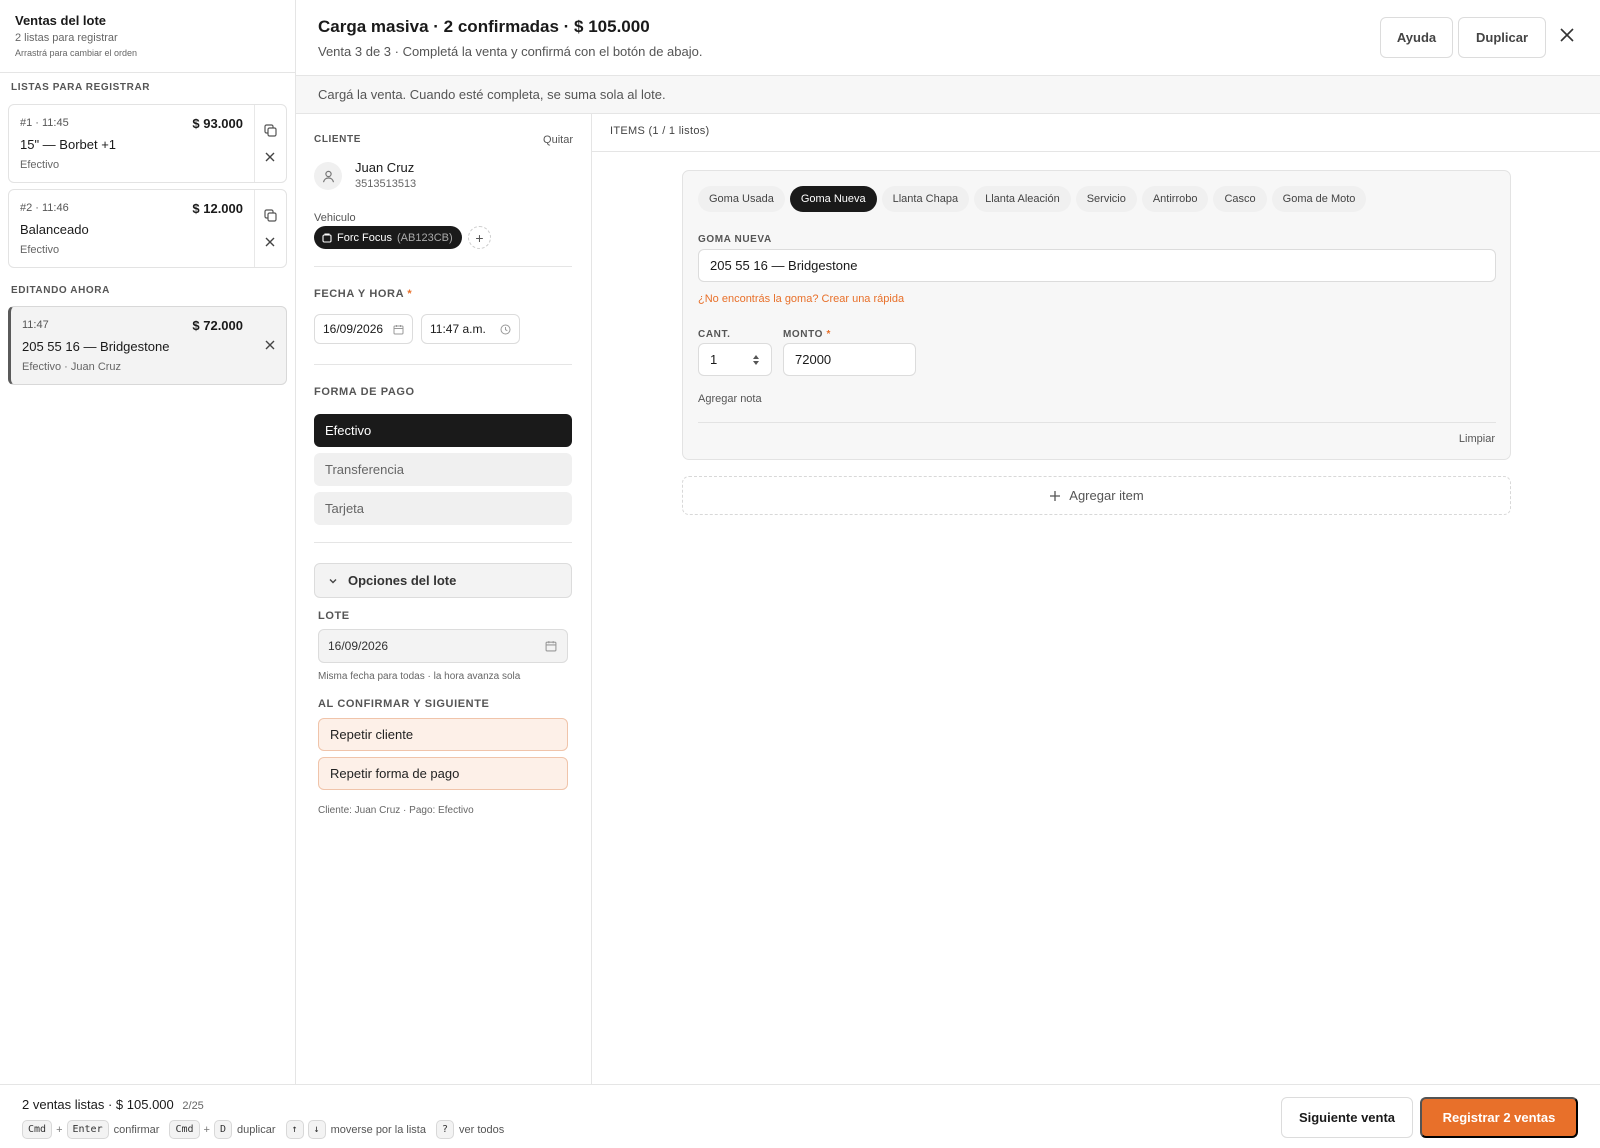  I want to click on stepper-icon, so click(756, 360).